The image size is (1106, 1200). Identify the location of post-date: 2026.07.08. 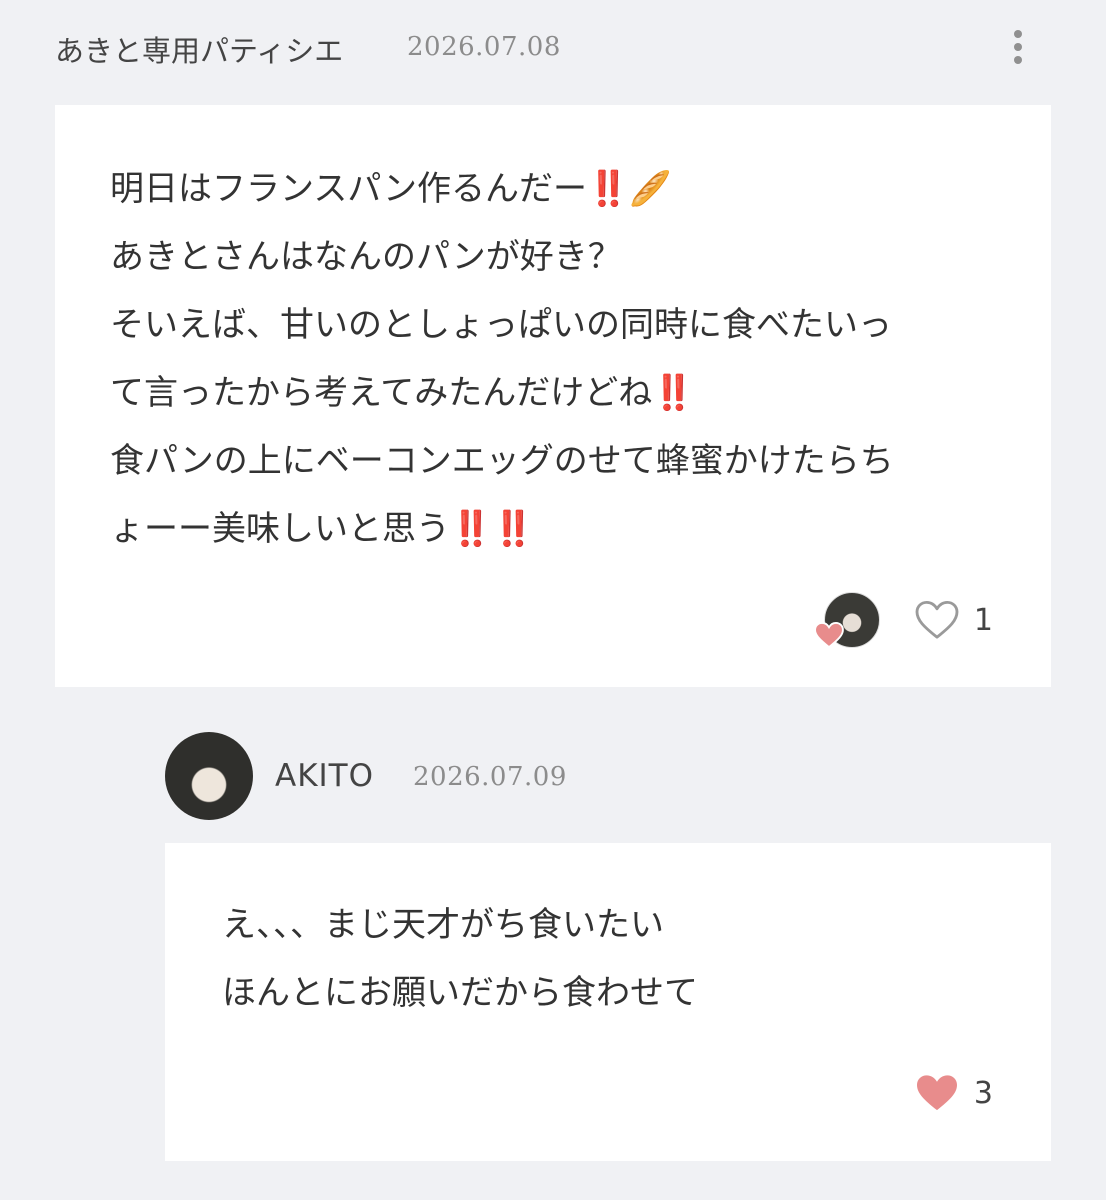
(484, 47).